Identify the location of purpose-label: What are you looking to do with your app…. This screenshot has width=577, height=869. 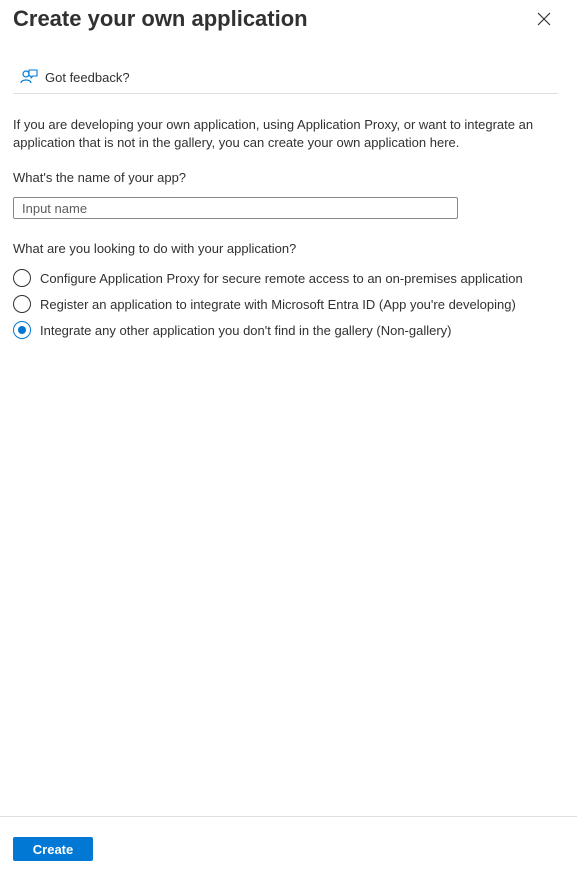
(155, 248).